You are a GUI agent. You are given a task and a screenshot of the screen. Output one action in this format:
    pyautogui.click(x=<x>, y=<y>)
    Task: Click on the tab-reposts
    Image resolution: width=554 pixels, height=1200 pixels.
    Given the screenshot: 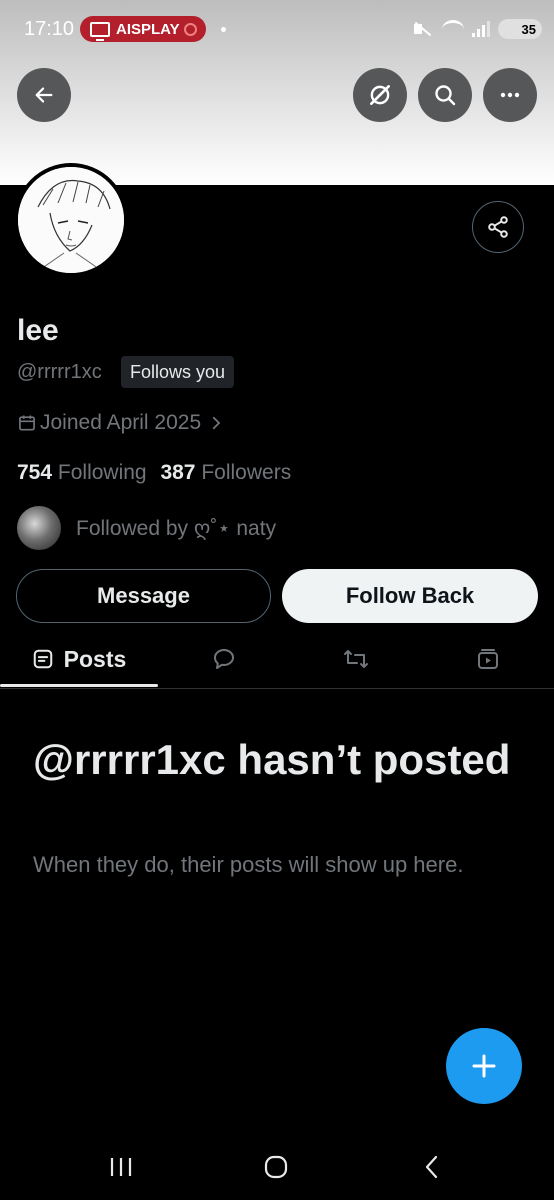 What is the action you would take?
    pyautogui.click(x=356, y=659)
    